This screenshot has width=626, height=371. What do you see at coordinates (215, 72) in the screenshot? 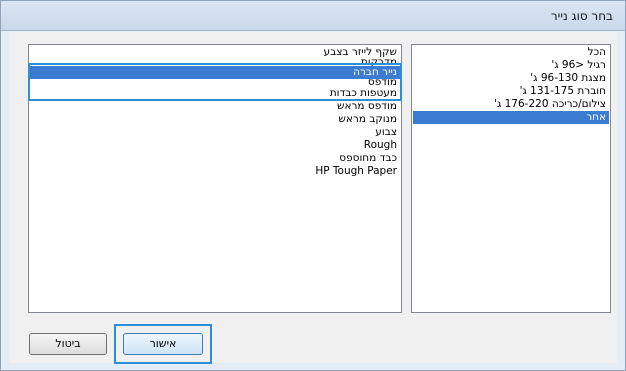
I see `list-item-letterhead: נייר חברה` at bounding box center [215, 72].